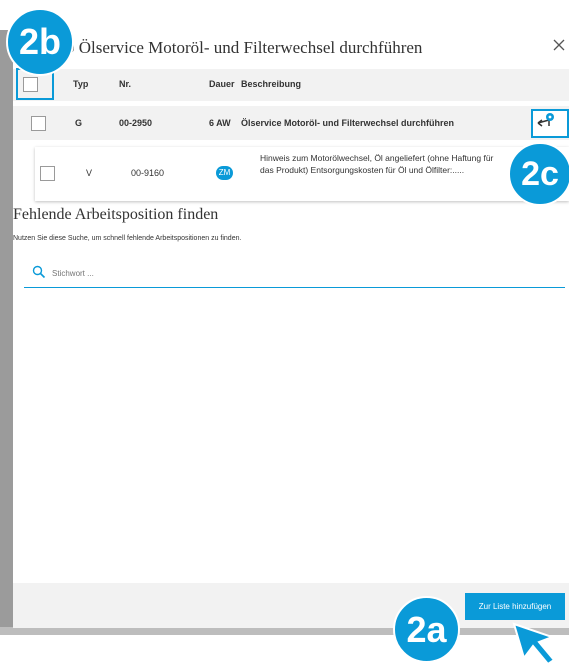 The image size is (569, 663). Describe the element at coordinates (222, 84) in the screenshot. I see `column-header-duration: Dauer` at that location.